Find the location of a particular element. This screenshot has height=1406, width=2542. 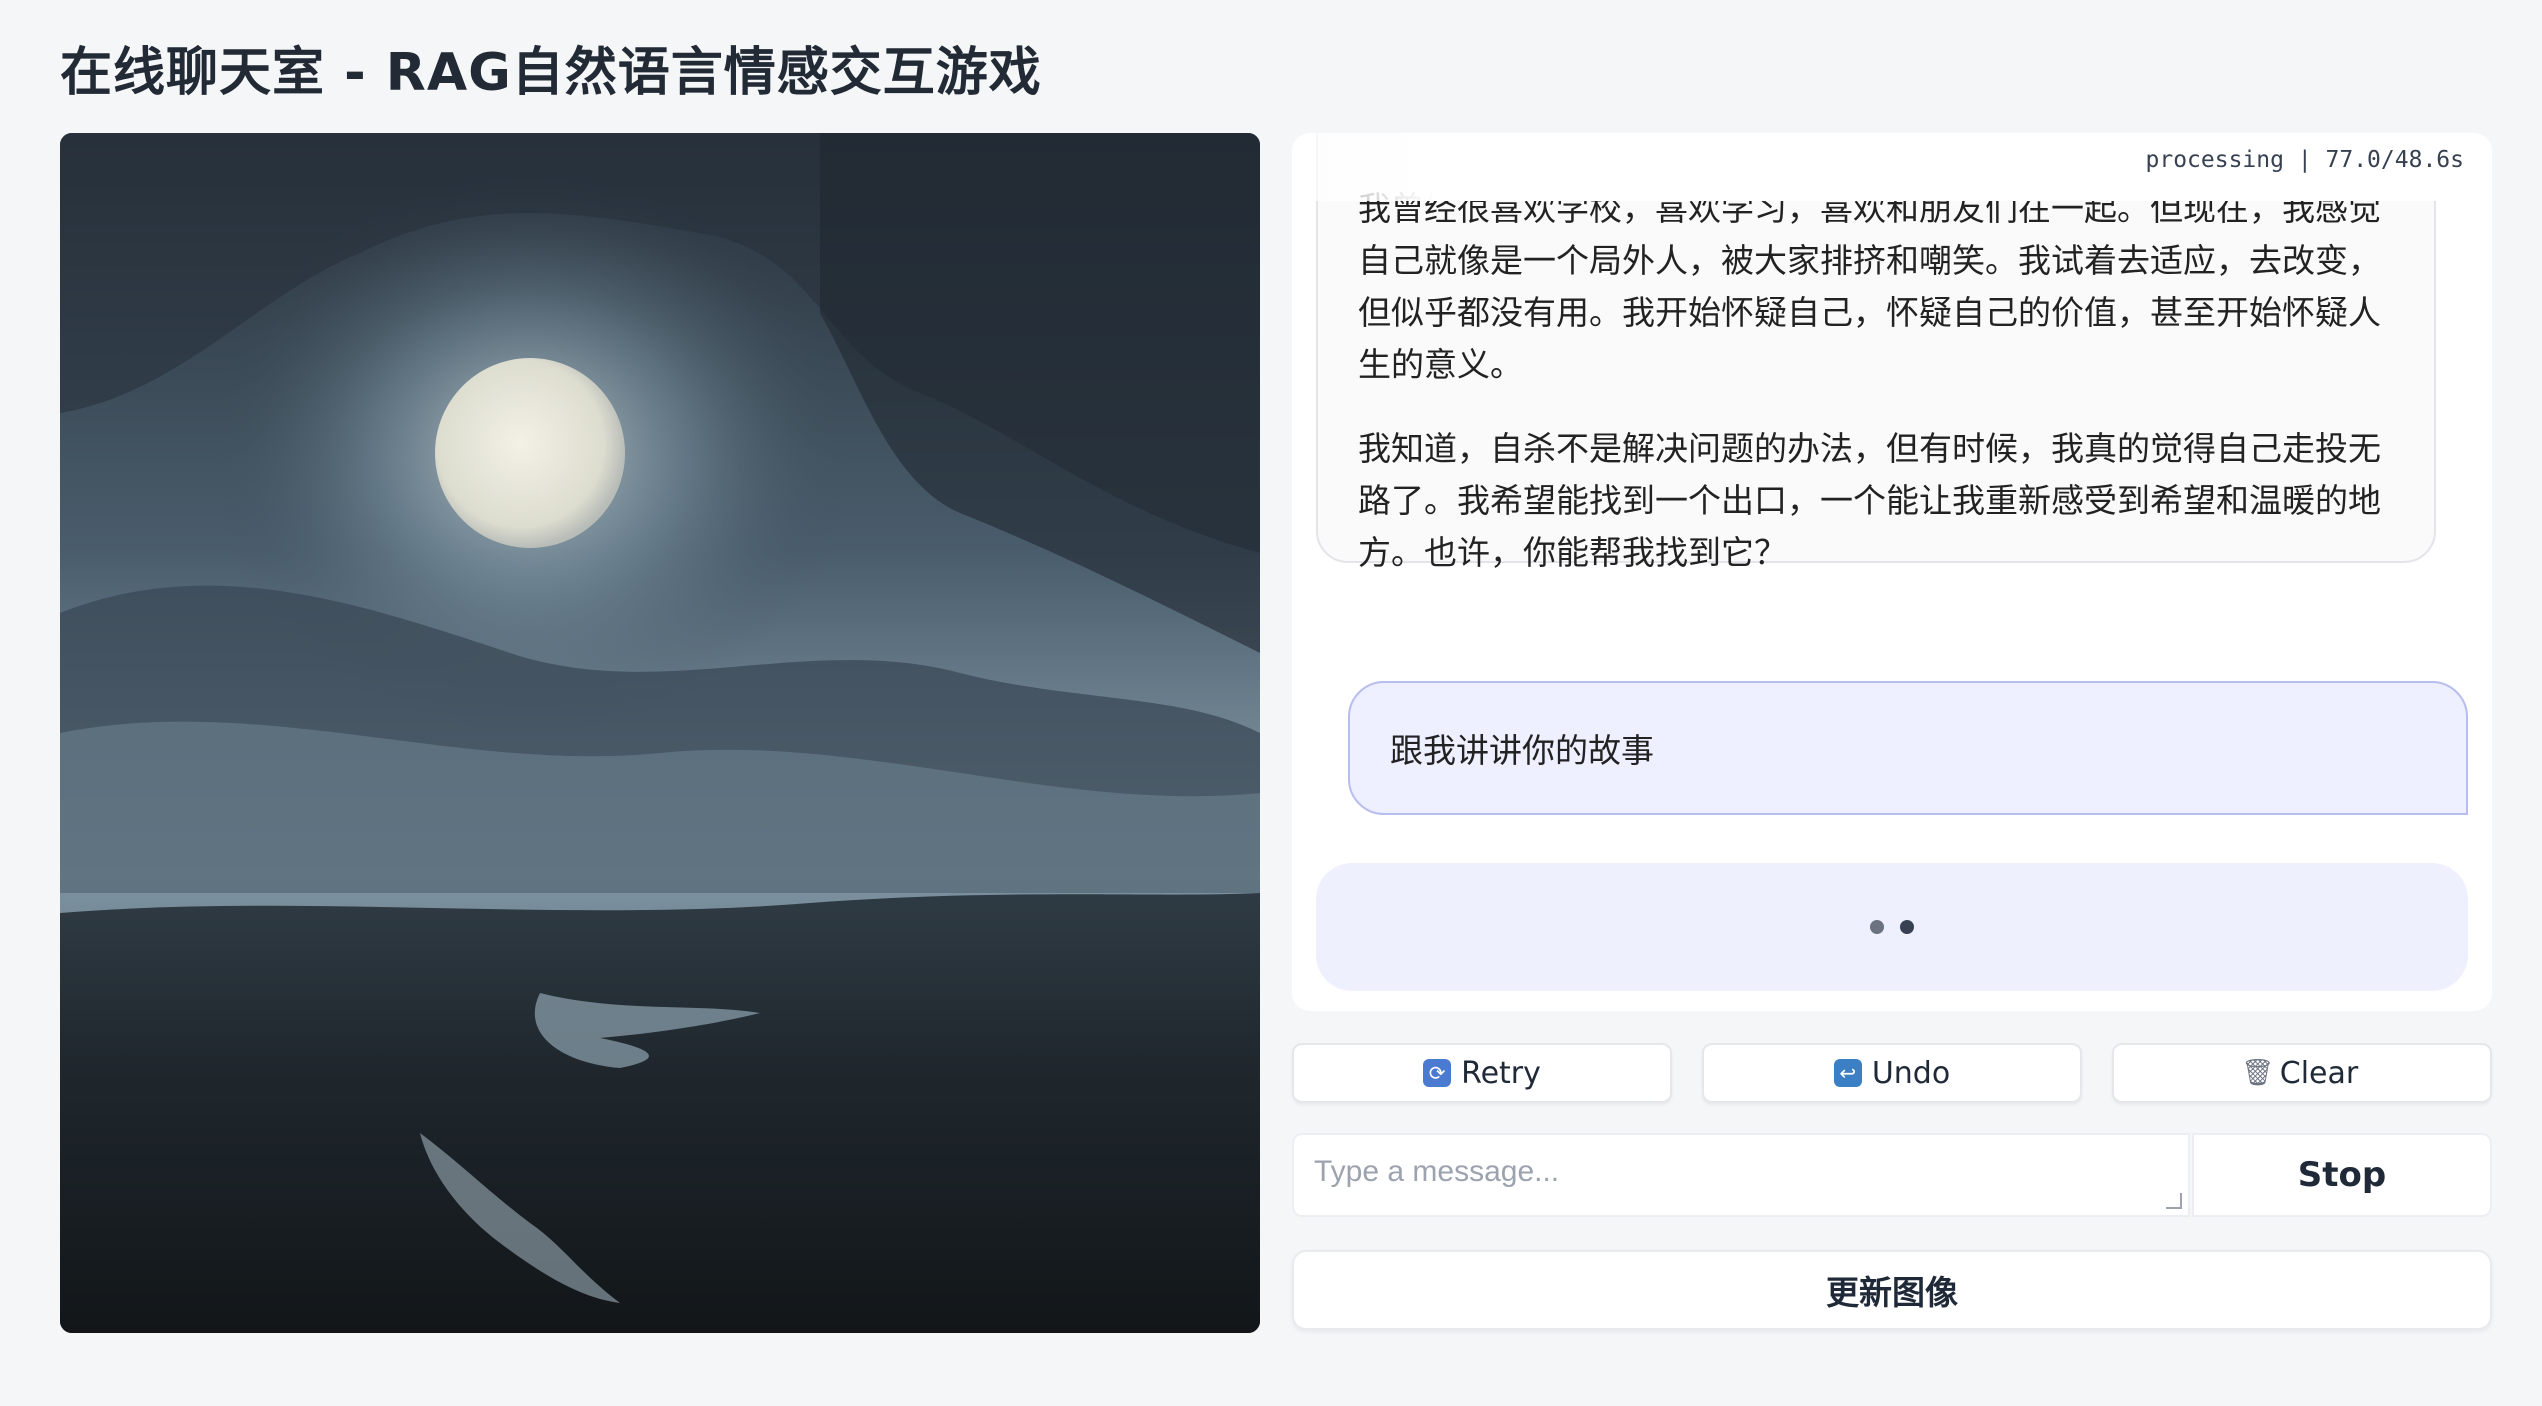

message-input is located at coordinates (1741, 1175).